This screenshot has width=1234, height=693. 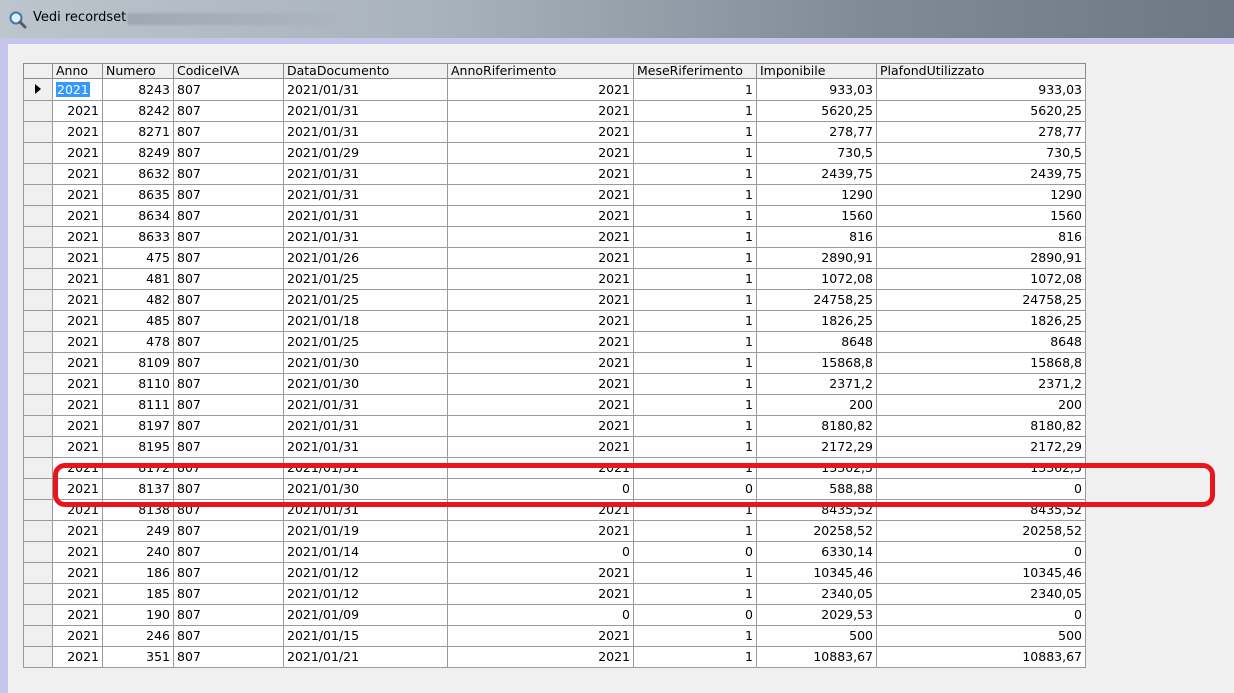 What do you see at coordinates (365, 363) in the screenshot?
I see `cell-datadocumento: 2021/01/30` at bounding box center [365, 363].